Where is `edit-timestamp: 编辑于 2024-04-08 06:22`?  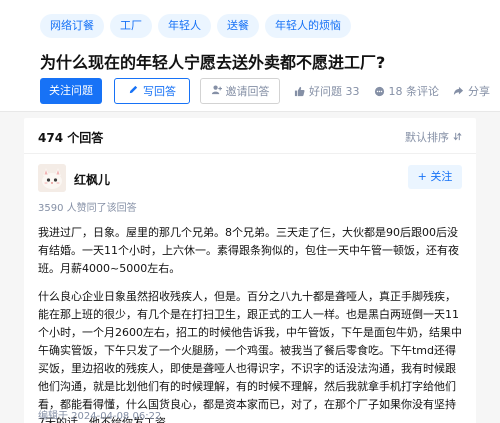 edit-timestamp: 编辑于 2024-04-08 06:22 is located at coordinates (99, 414).